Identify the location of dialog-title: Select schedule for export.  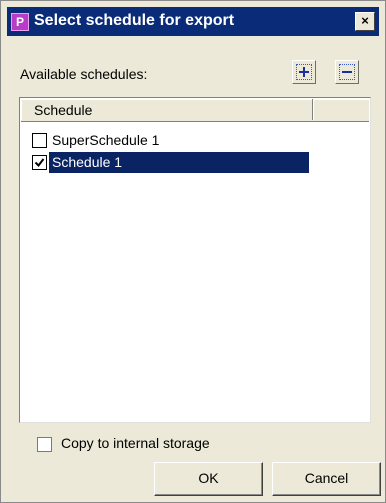
(134, 20).